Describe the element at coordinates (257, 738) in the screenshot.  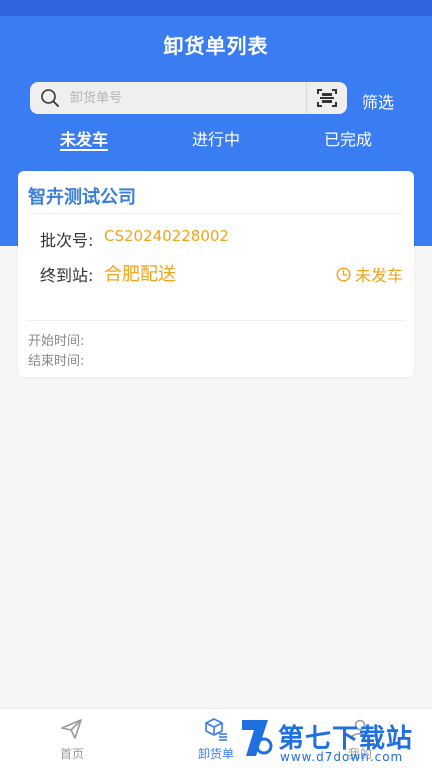
I see `watermark-logo-icon` at that location.